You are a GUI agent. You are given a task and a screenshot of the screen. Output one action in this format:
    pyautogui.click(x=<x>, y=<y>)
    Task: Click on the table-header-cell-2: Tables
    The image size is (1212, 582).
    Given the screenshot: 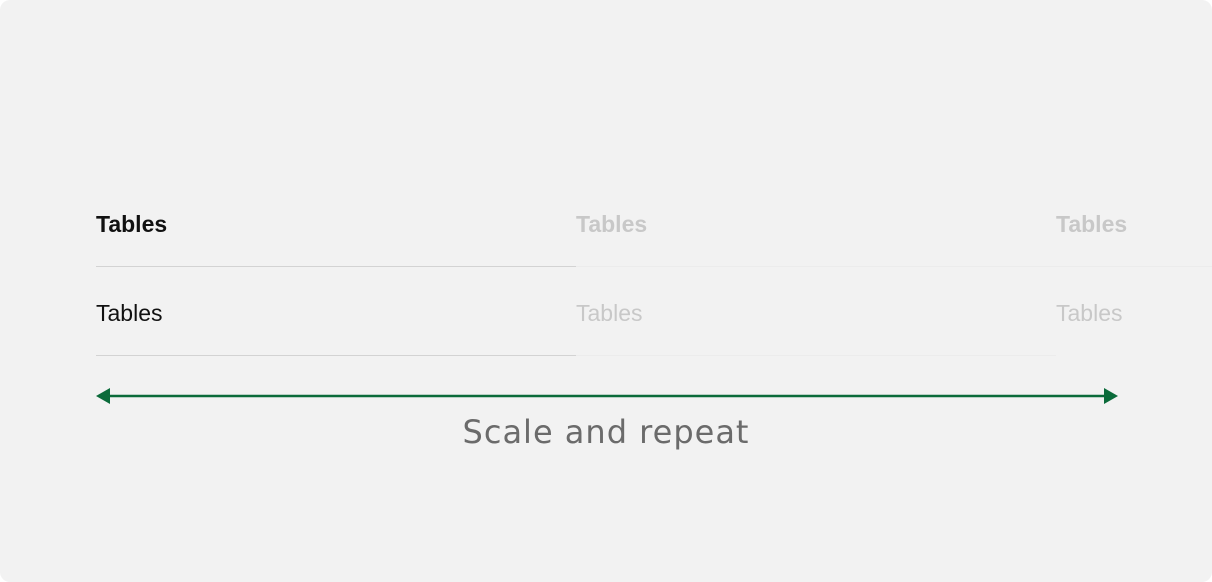 What is the action you would take?
    pyautogui.click(x=612, y=224)
    